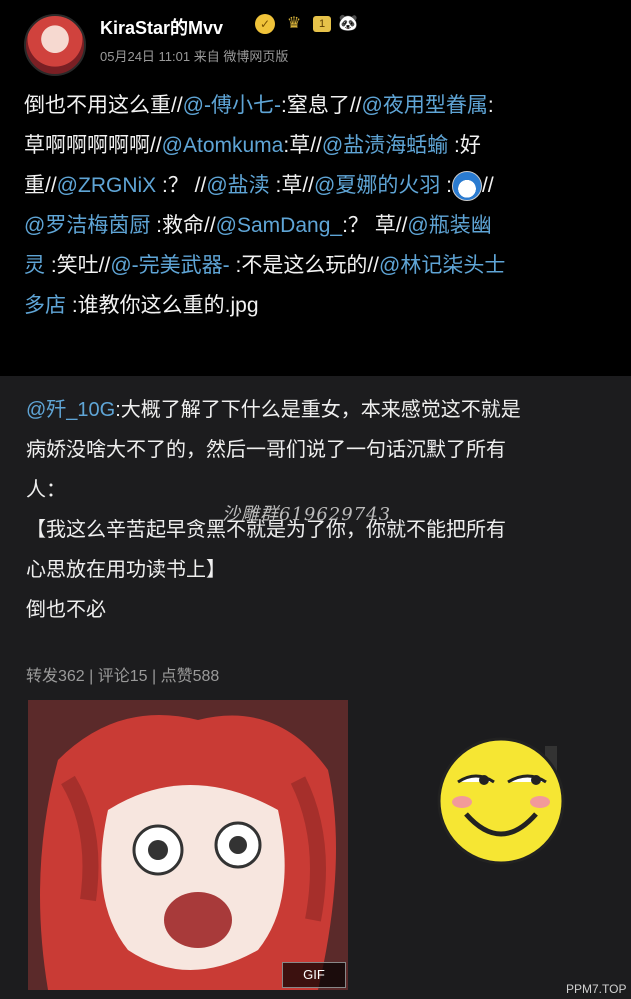  Describe the element at coordinates (375, 225) in the screenshot. I see `post-text-segment: :？ 草//` at that location.